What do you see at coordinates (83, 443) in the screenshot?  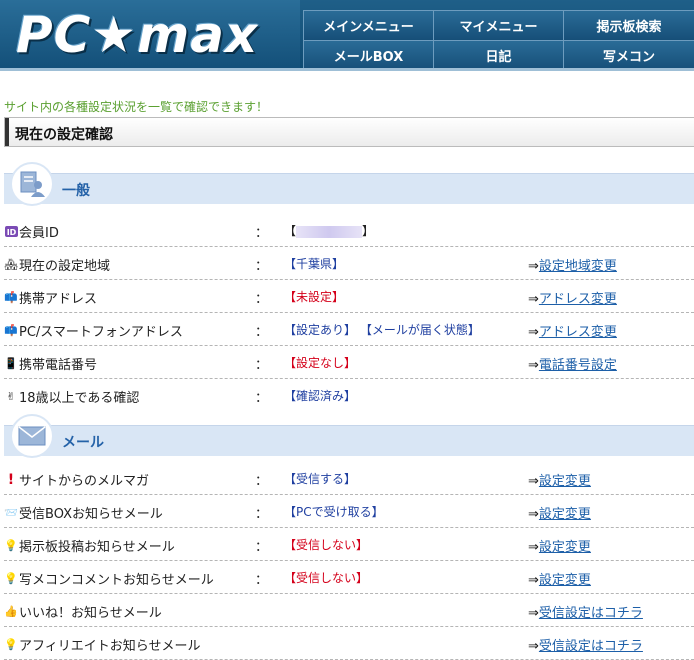 I see `section-mail-title: メール` at bounding box center [83, 443].